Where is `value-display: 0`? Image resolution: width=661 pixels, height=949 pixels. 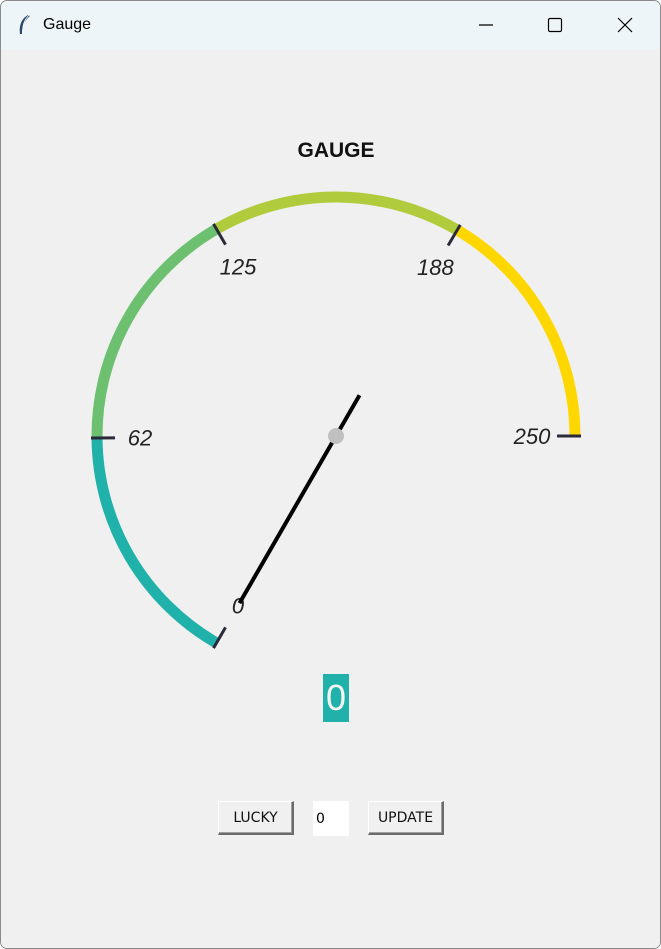 value-display: 0 is located at coordinates (336, 698).